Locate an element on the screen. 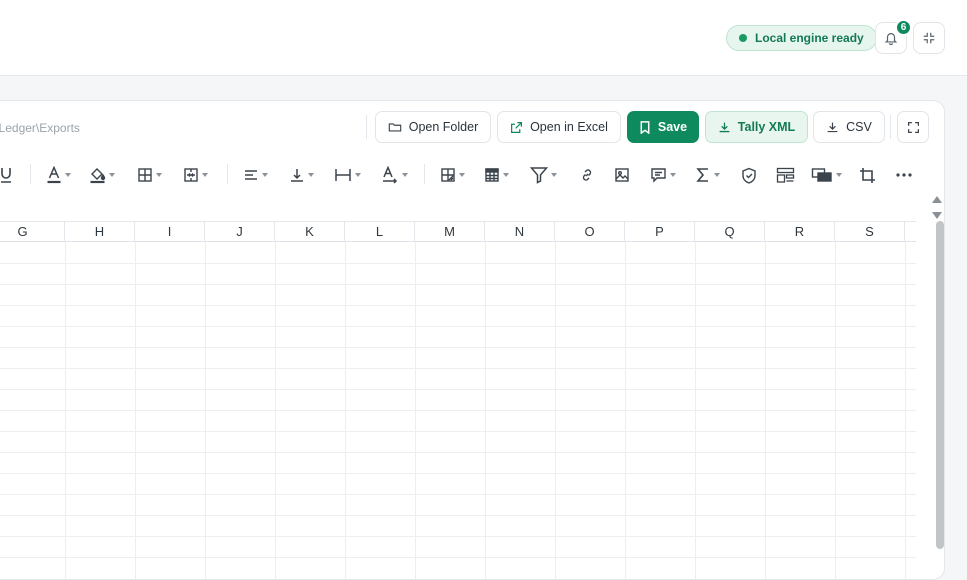 The height and width of the screenshot is (580, 967). fullscreen-button is located at coordinates (913, 127).